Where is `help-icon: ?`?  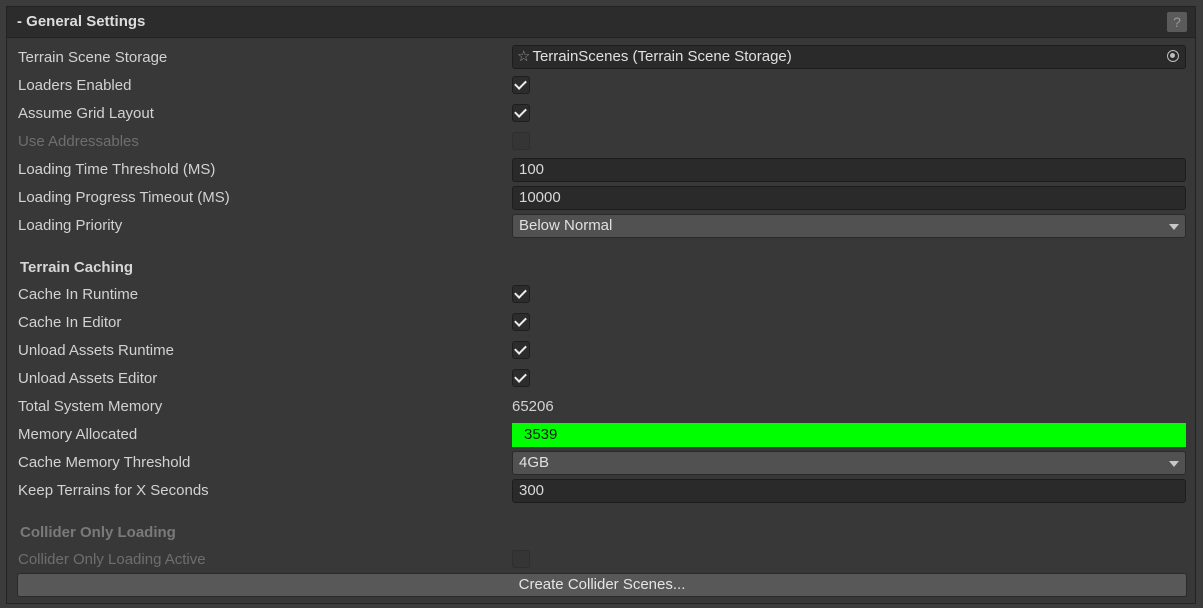 help-icon: ? is located at coordinates (1177, 22).